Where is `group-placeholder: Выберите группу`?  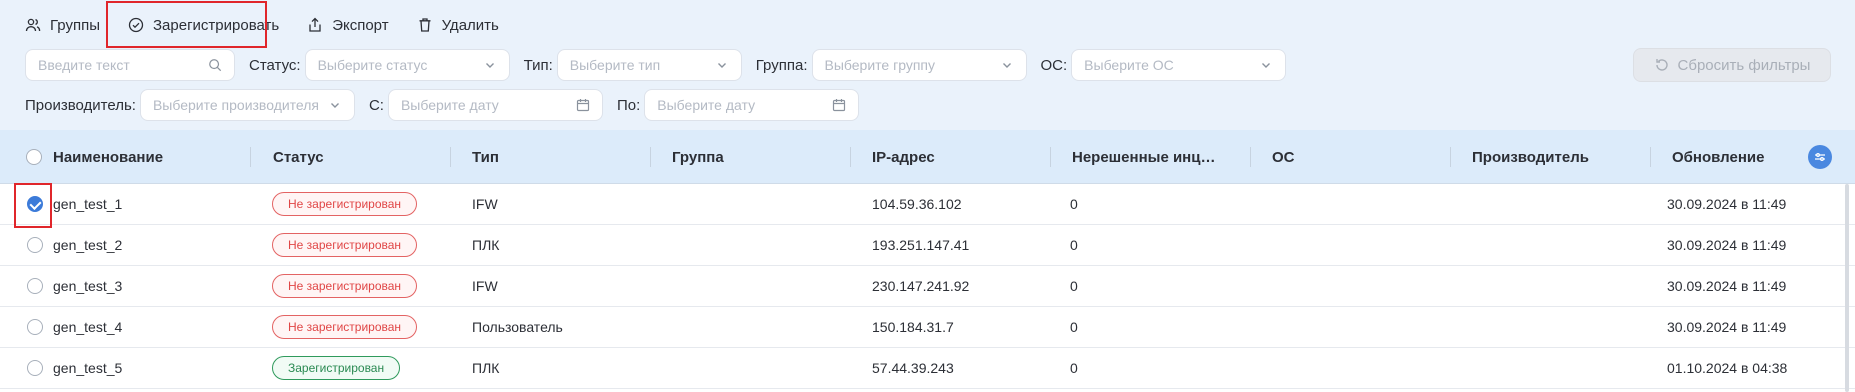 group-placeholder: Выберите группу is located at coordinates (879, 65).